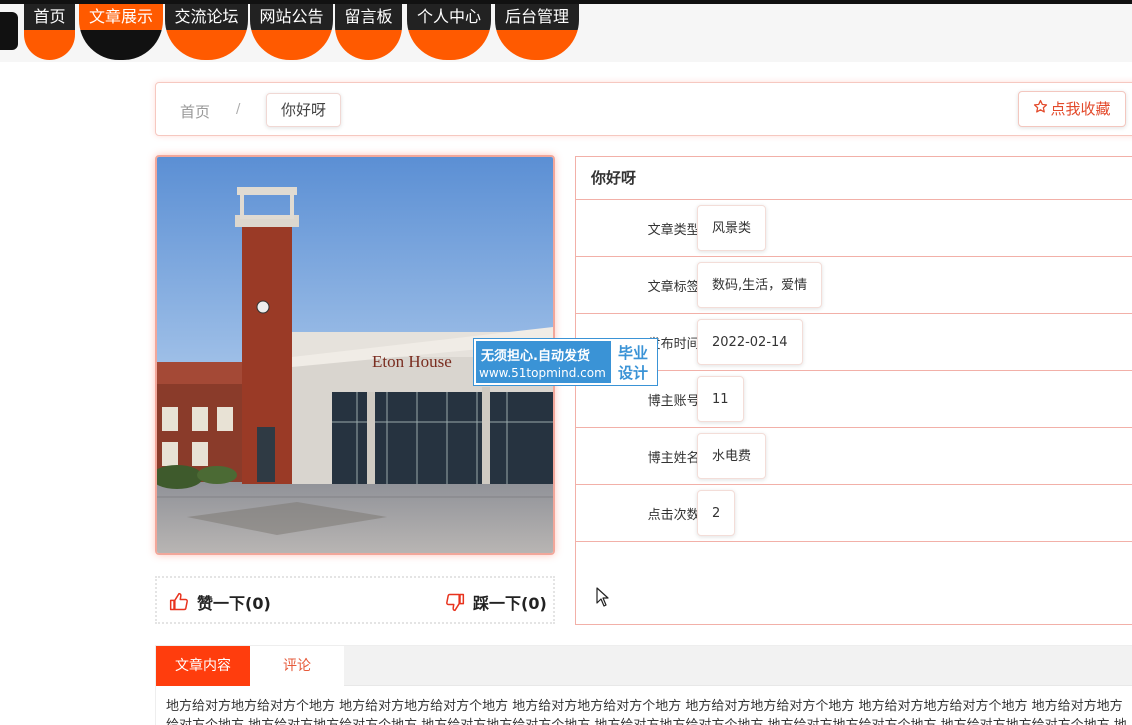 The height and width of the screenshot is (725, 1132). Describe the element at coordinates (760, 285) in the screenshot. I see `info-value: 数码,生活，爱情` at that location.